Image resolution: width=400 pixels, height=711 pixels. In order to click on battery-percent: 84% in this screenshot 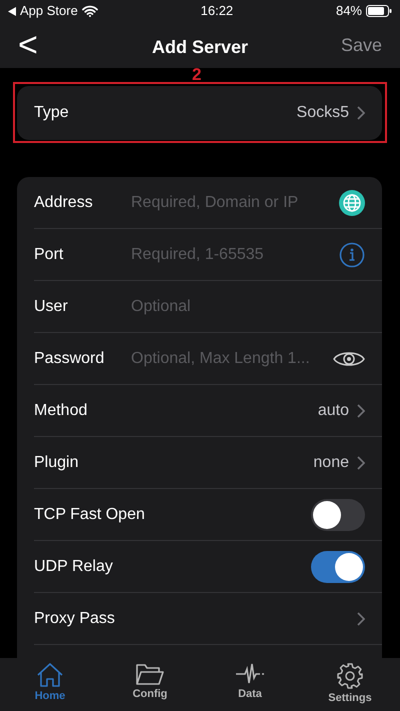, I will do `click(349, 11)`.